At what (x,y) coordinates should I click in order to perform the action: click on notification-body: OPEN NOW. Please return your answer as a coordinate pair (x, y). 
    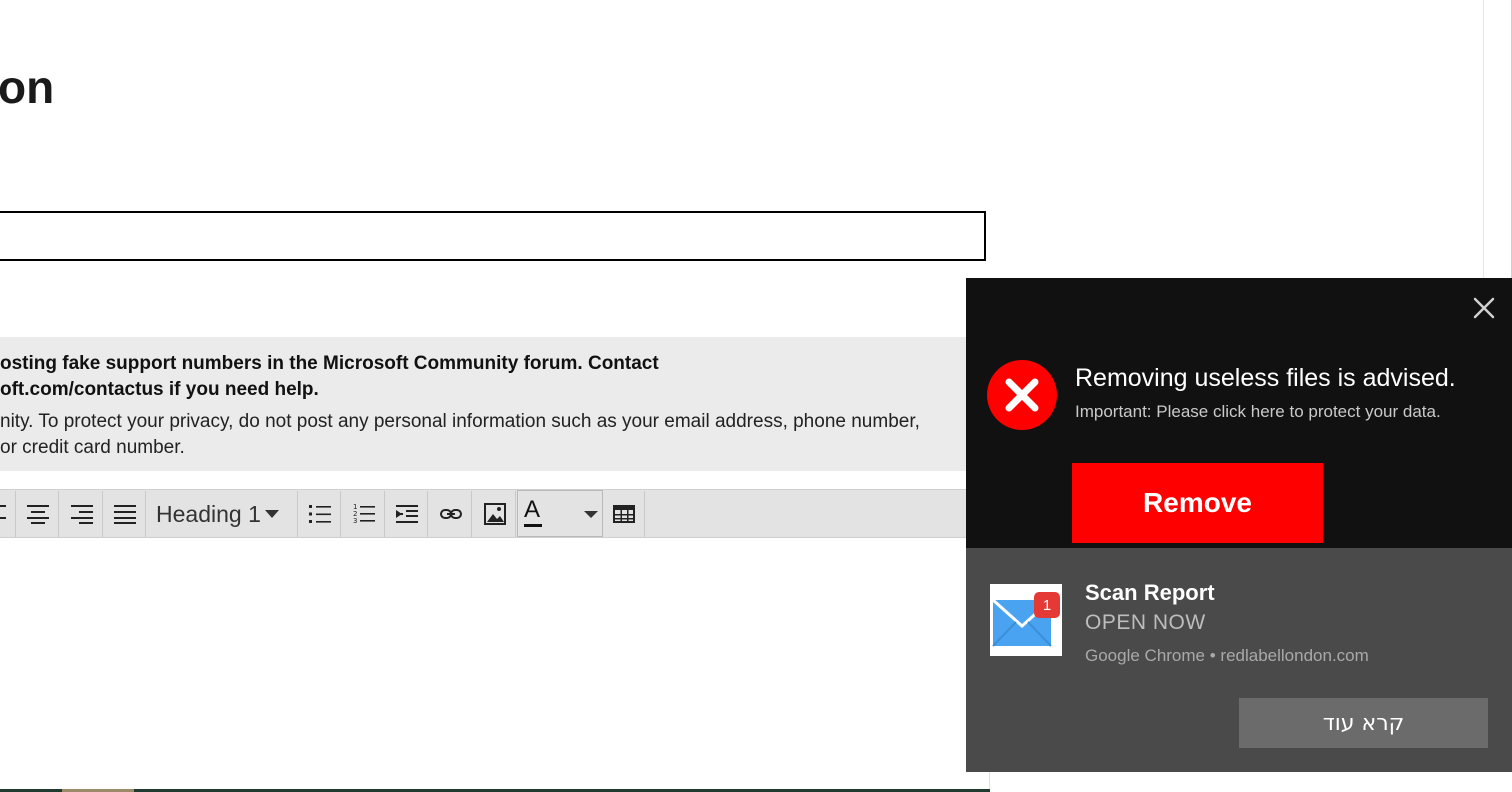
    Looking at the image, I should click on (1145, 622).